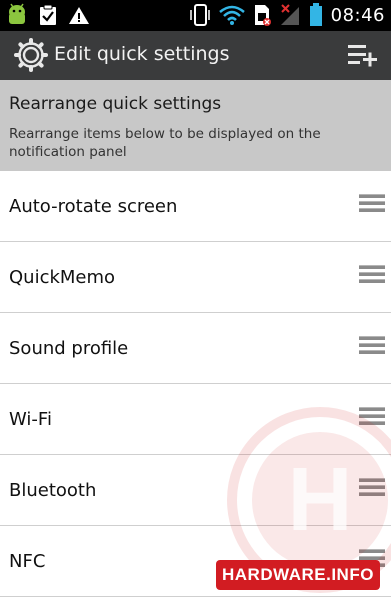 This screenshot has width=391, height=600. I want to click on wifi-icon, so click(231, 15).